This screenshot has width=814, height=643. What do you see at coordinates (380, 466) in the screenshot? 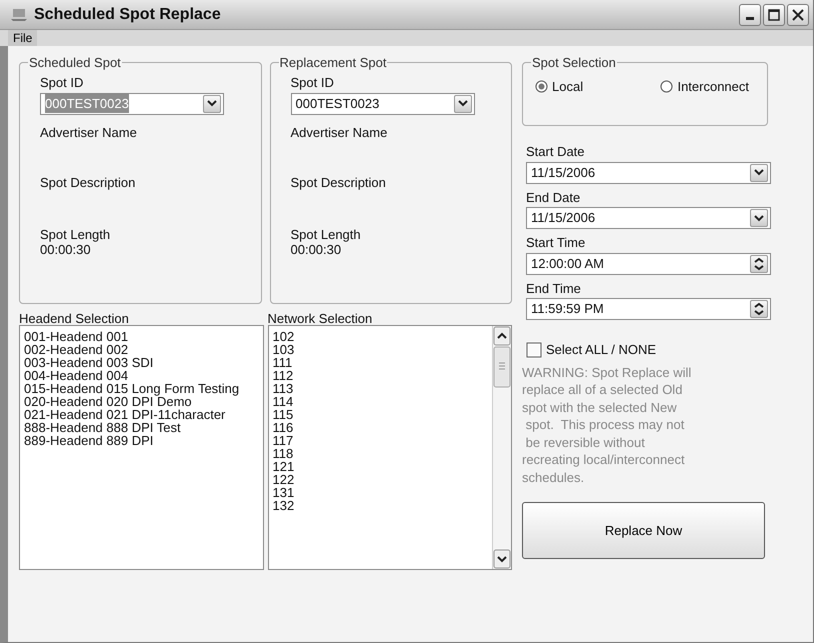
I see `list-item: 121` at bounding box center [380, 466].